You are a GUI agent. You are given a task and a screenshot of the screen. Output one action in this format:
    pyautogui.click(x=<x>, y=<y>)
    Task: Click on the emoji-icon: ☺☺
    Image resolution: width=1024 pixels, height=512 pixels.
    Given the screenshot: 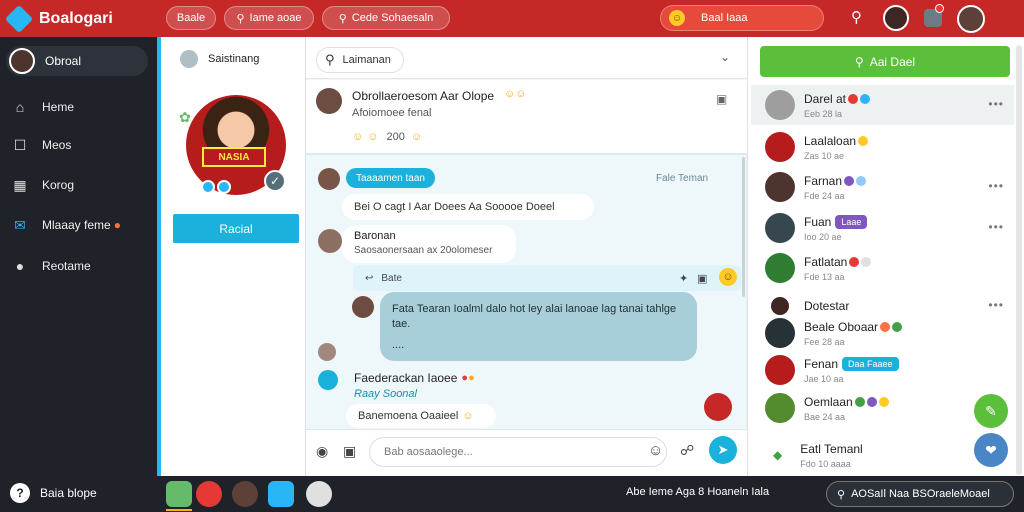 What is the action you would take?
    pyautogui.click(x=515, y=94)
    